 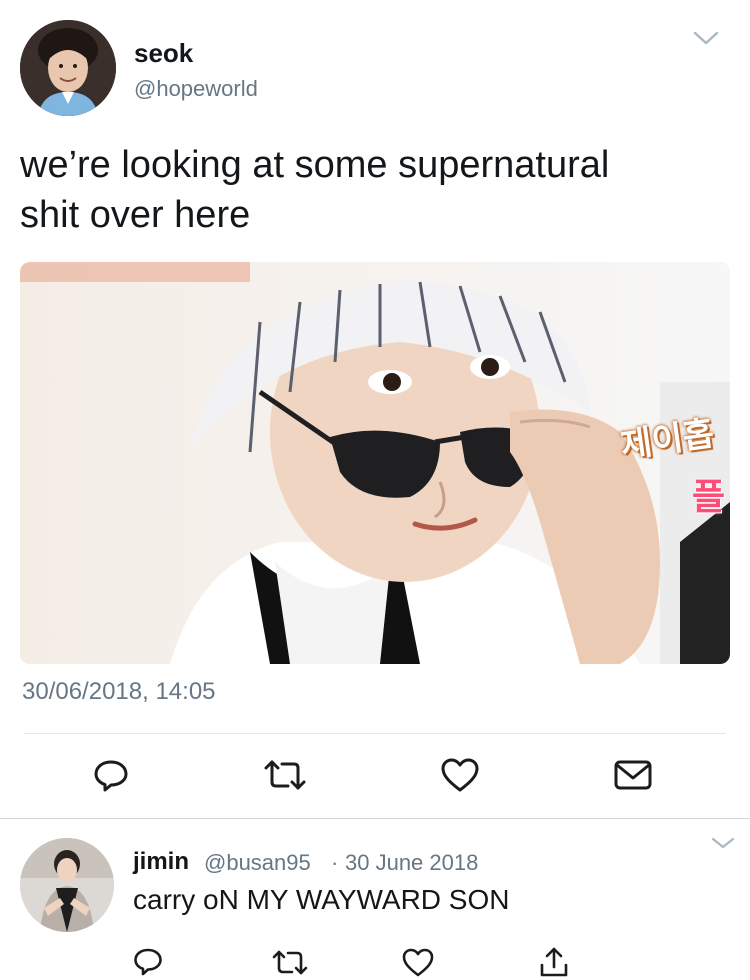 What do you see at coordinates (411, 863) in the screenshot?
I see `reply-date: 30 June 2018` at bounding box center [411, 863].